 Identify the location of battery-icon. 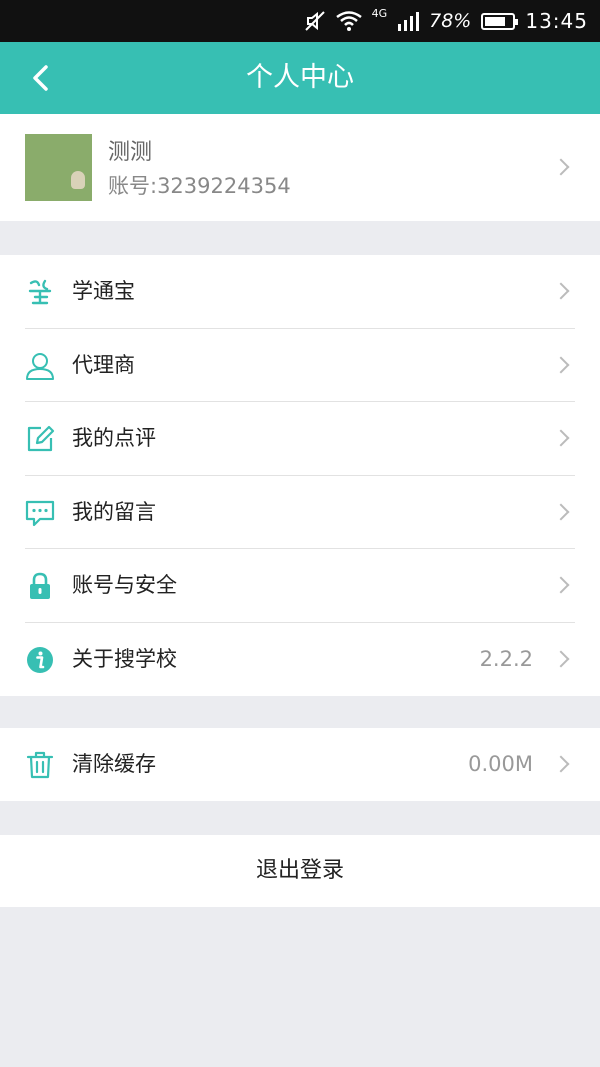
(500, 21).